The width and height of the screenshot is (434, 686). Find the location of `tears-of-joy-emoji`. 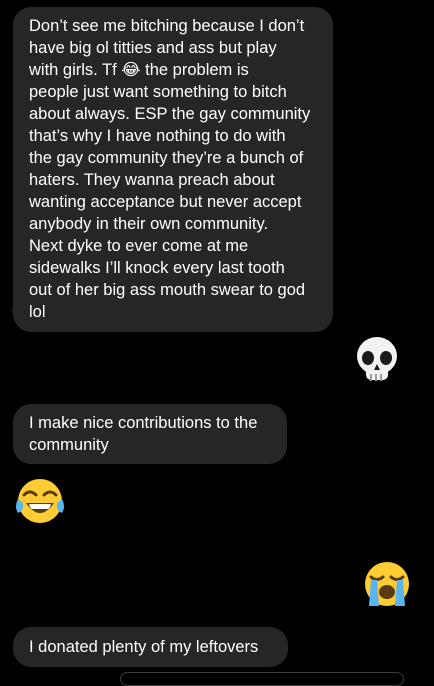

tears-of-joy-emoji is located at coordinates (40, 501).